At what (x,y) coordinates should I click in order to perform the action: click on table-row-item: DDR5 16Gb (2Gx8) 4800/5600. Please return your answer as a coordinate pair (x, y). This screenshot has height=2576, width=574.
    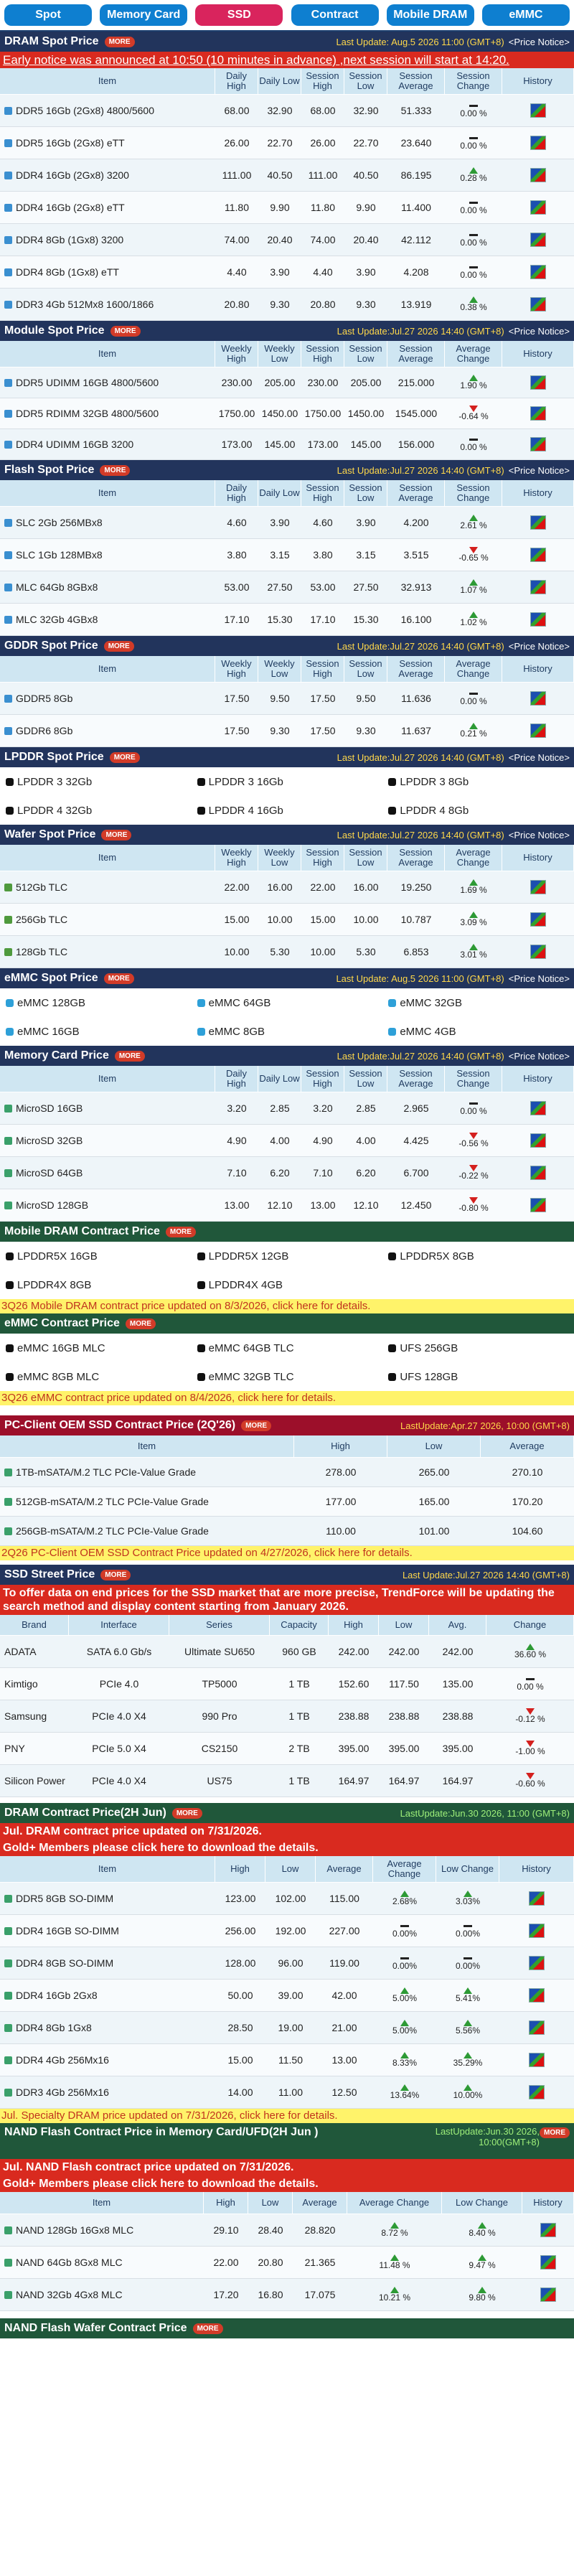
    Looking at the image, I should click on (107, 111).